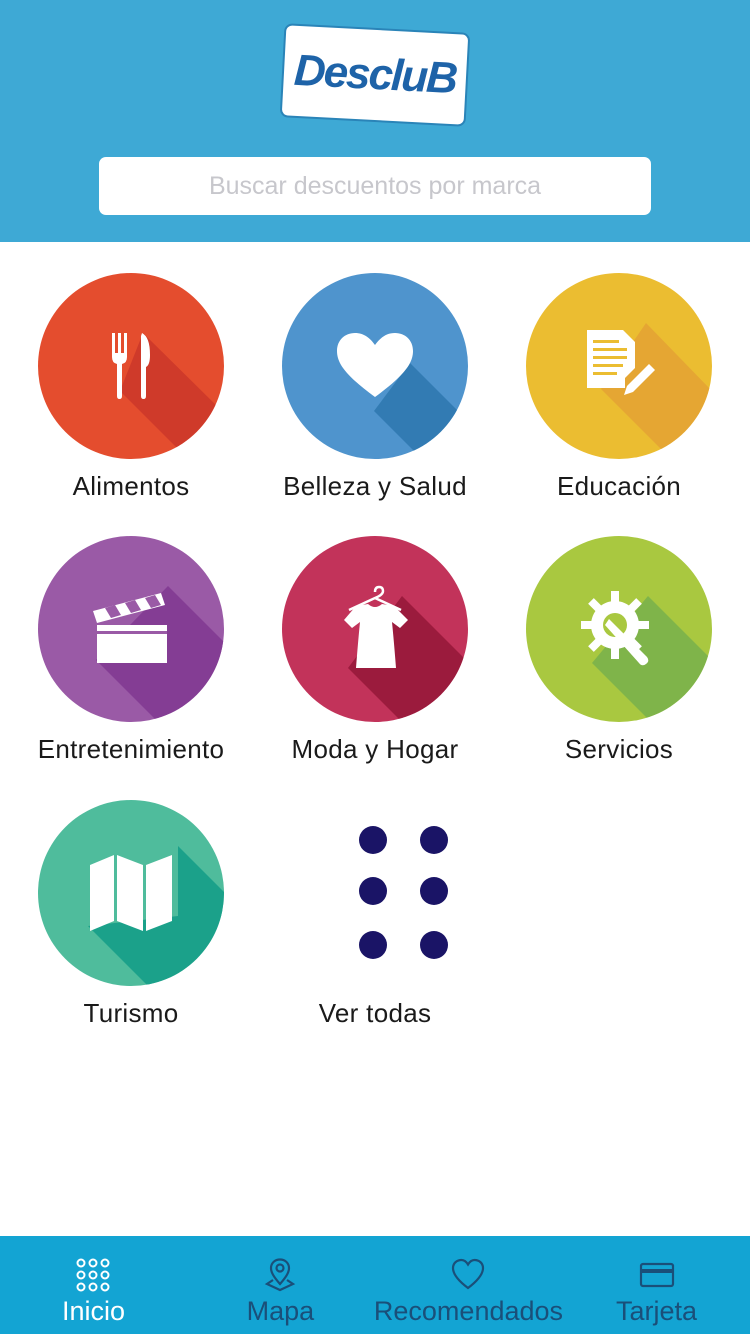 This screenshot has width=750, height=1334. Describe the element at coordinates (280, 1275) in the screenshot. I see `map-pin-icon` at that location.